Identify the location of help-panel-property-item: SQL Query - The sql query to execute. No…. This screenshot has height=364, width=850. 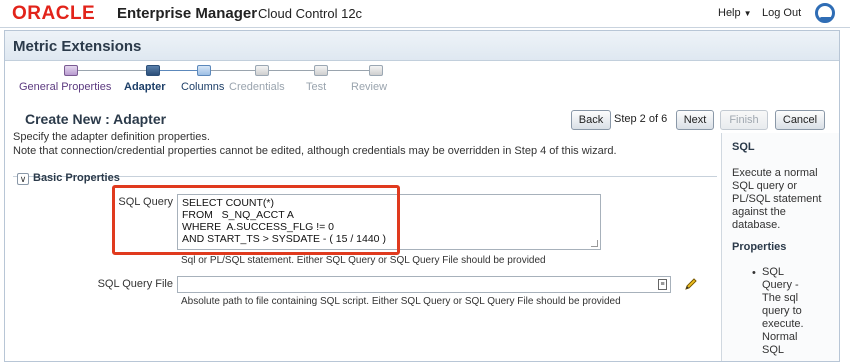
(792, 311).